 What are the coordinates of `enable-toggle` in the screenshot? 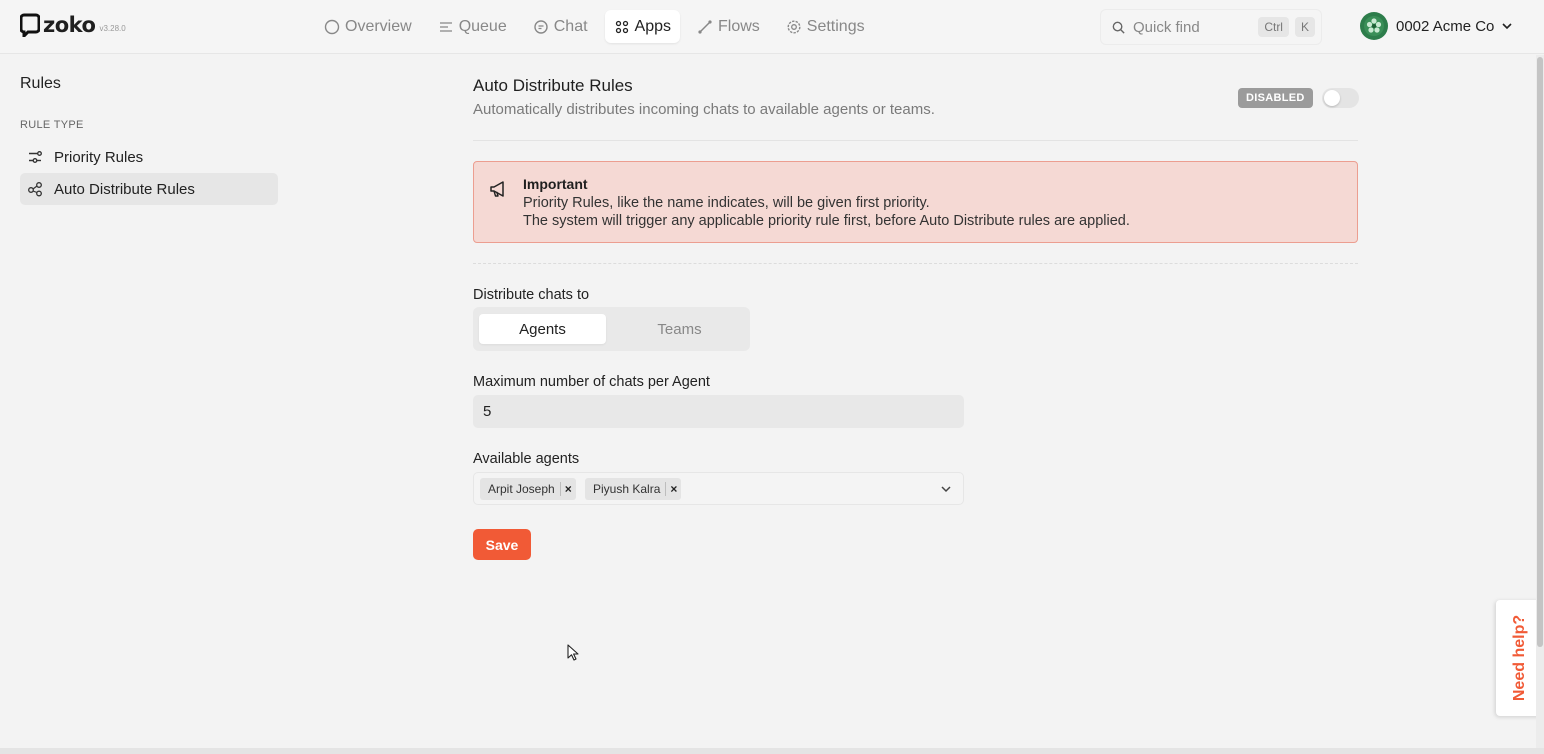 It's located at (1340, 98).